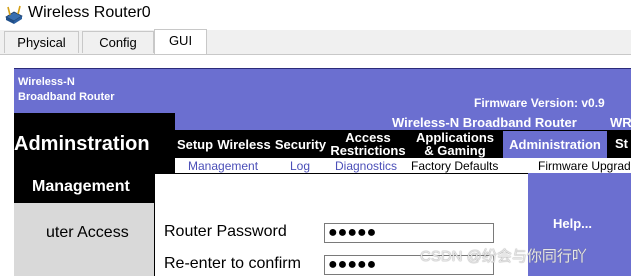 The height and width of the screenshot is (276, 631). What do you see at coordinates (66, 97) in the screenshot?
I see `brand-line-2: Broadband Router` at bounding box center [66, 97].